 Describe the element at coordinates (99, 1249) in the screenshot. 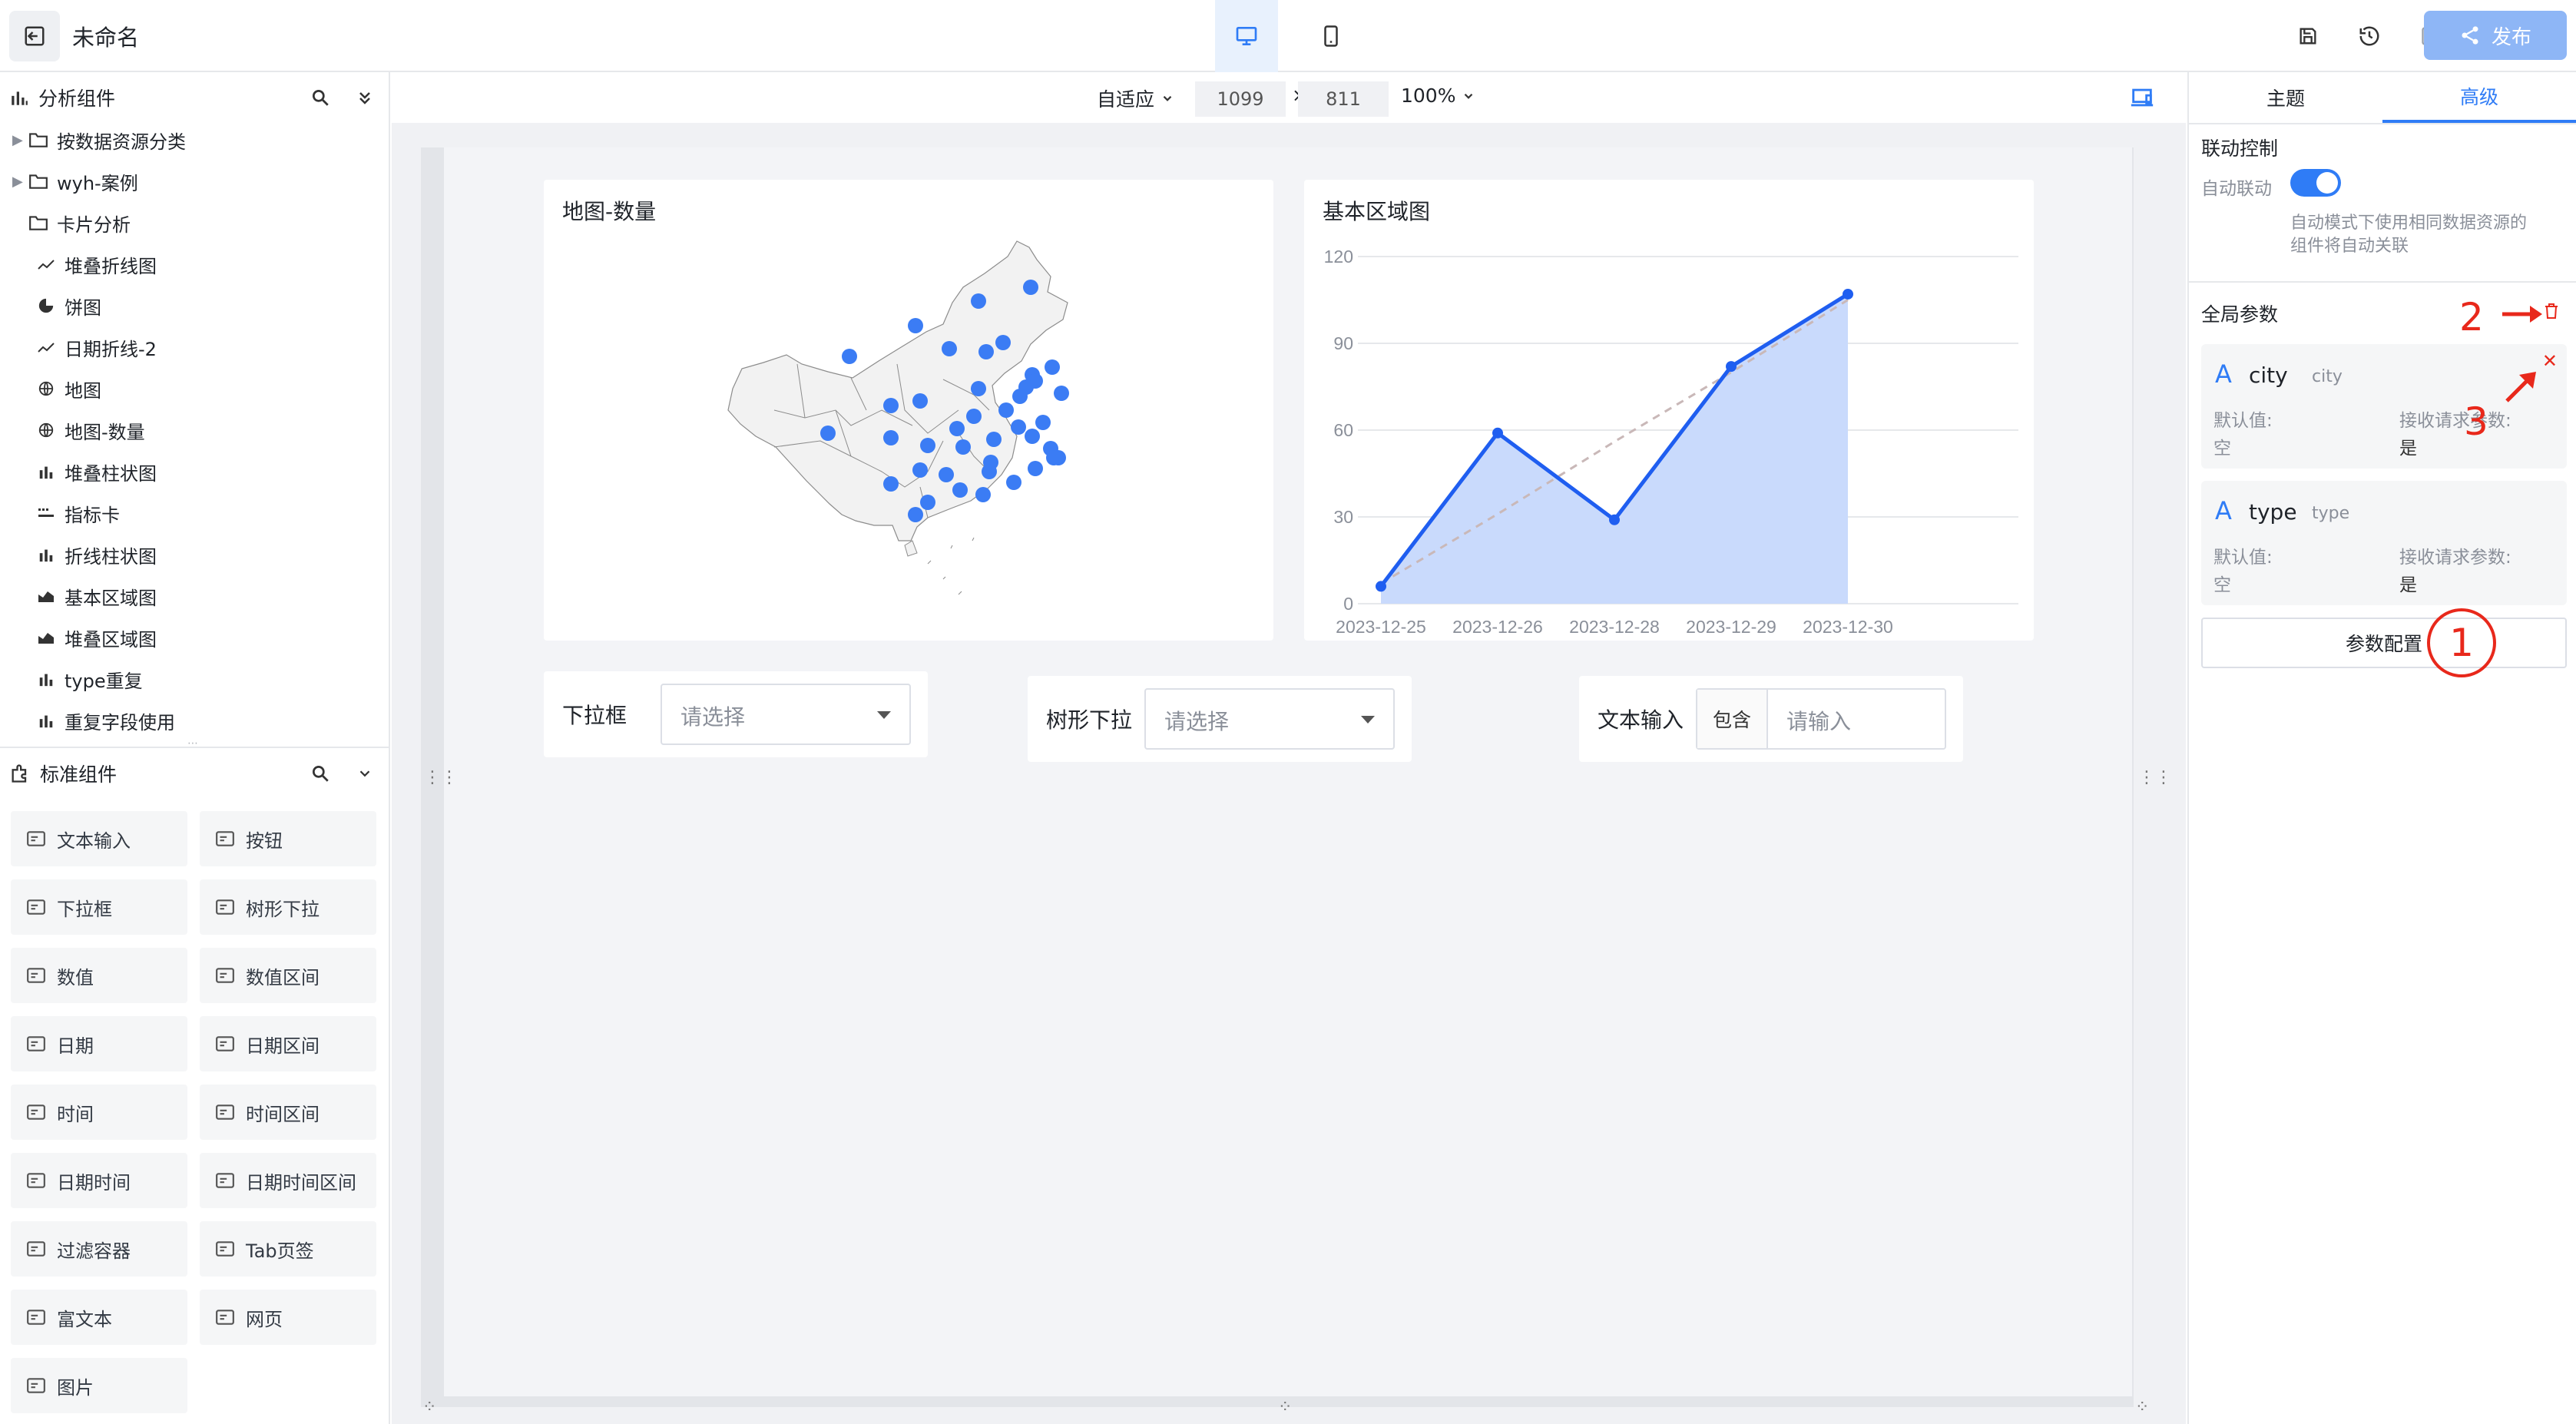

I see `component-button: 过滤容器` at that location.